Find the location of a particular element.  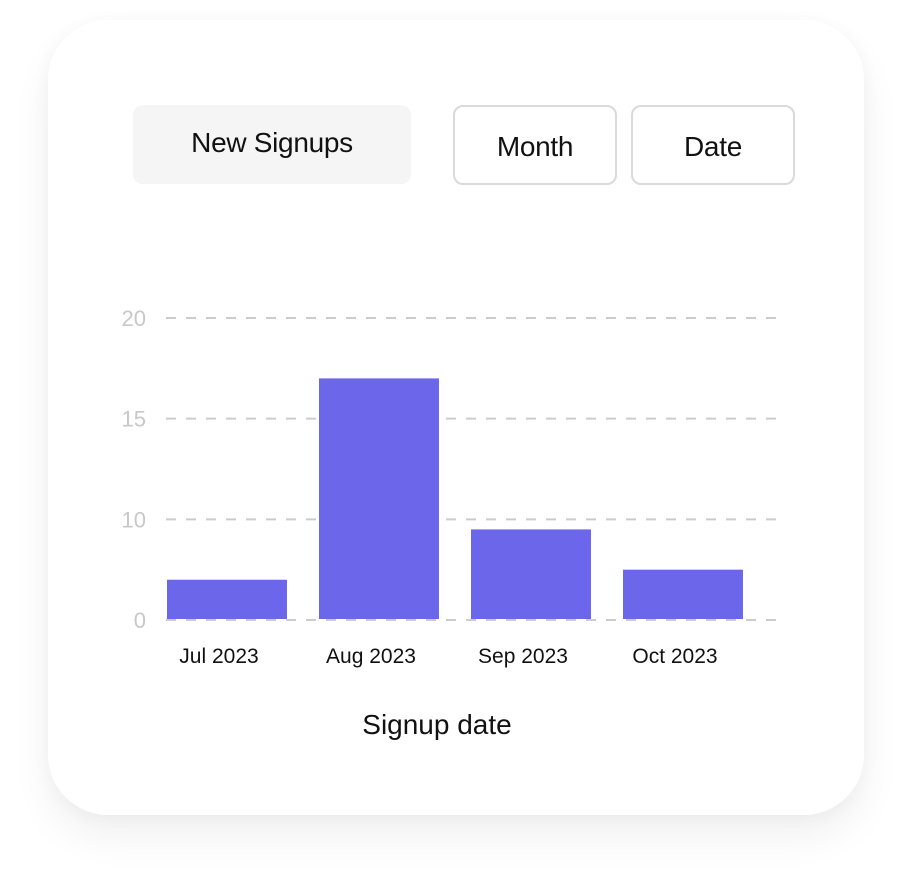

y-tick-label: 15 is located at coordinates (134, 419).